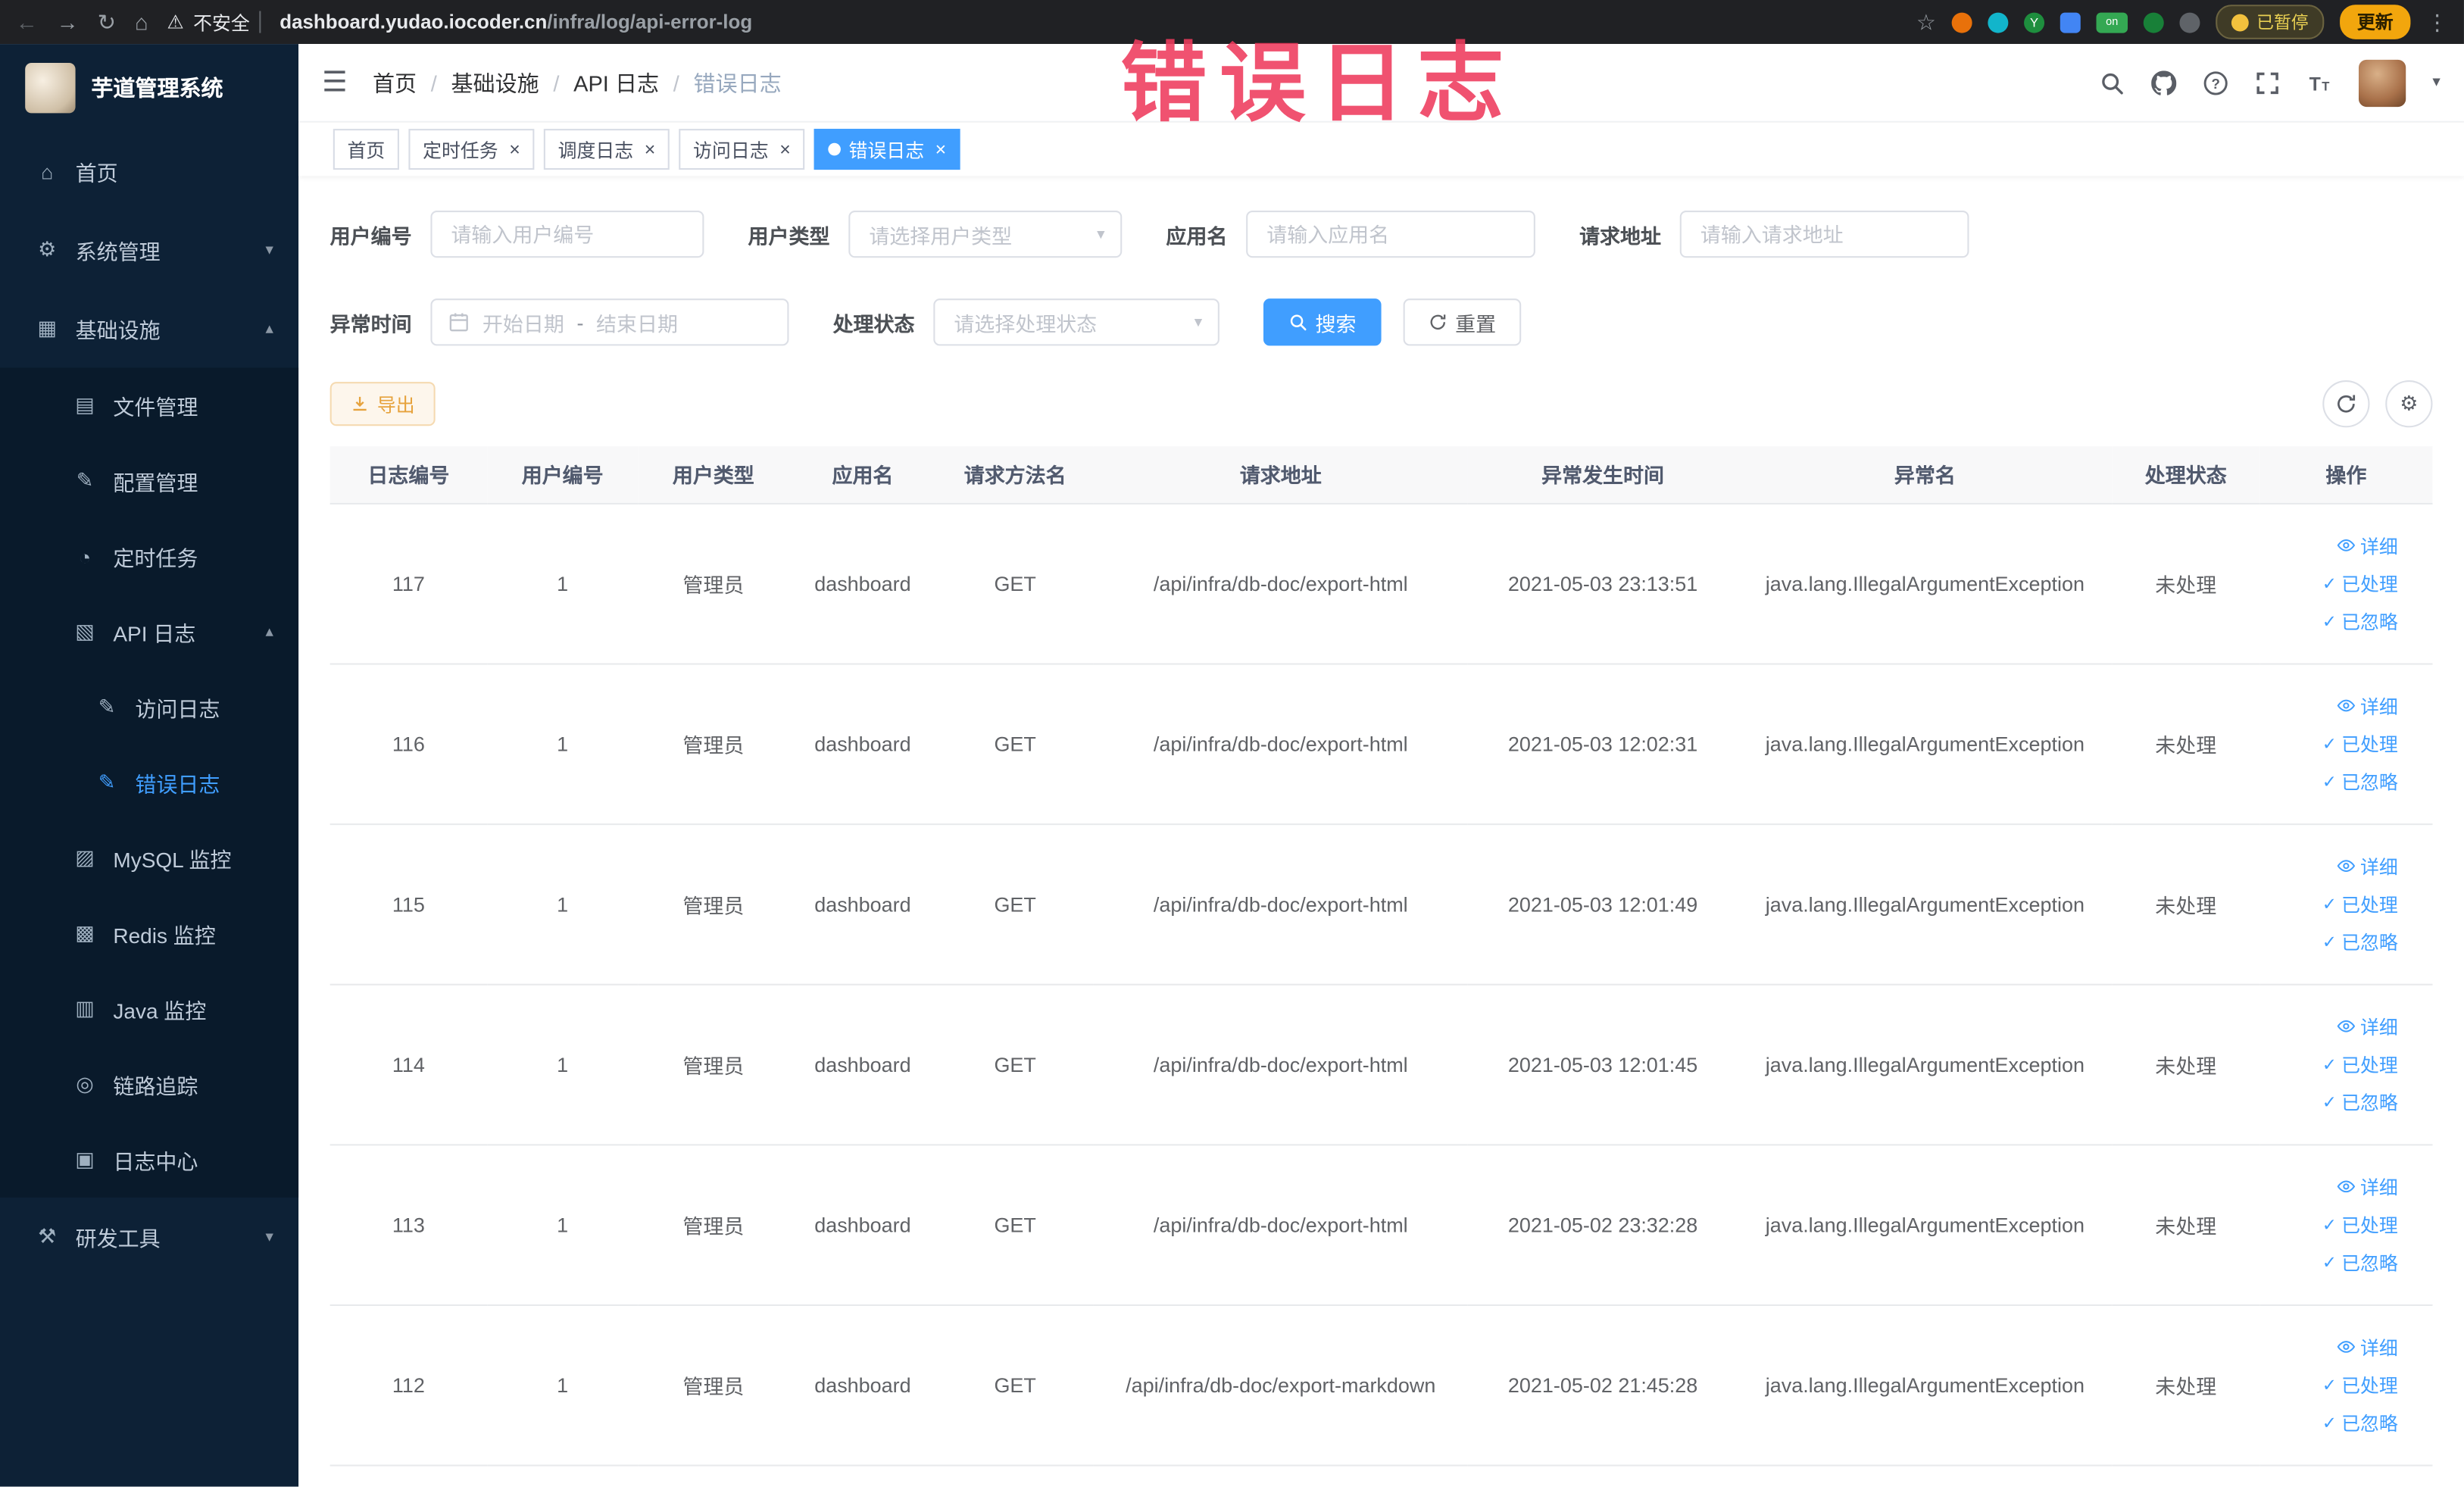  What do you see at coordinates (334, 82) in the screenshot?
I see `hamburger-icon: ☰` at bounding box center [334, 82].